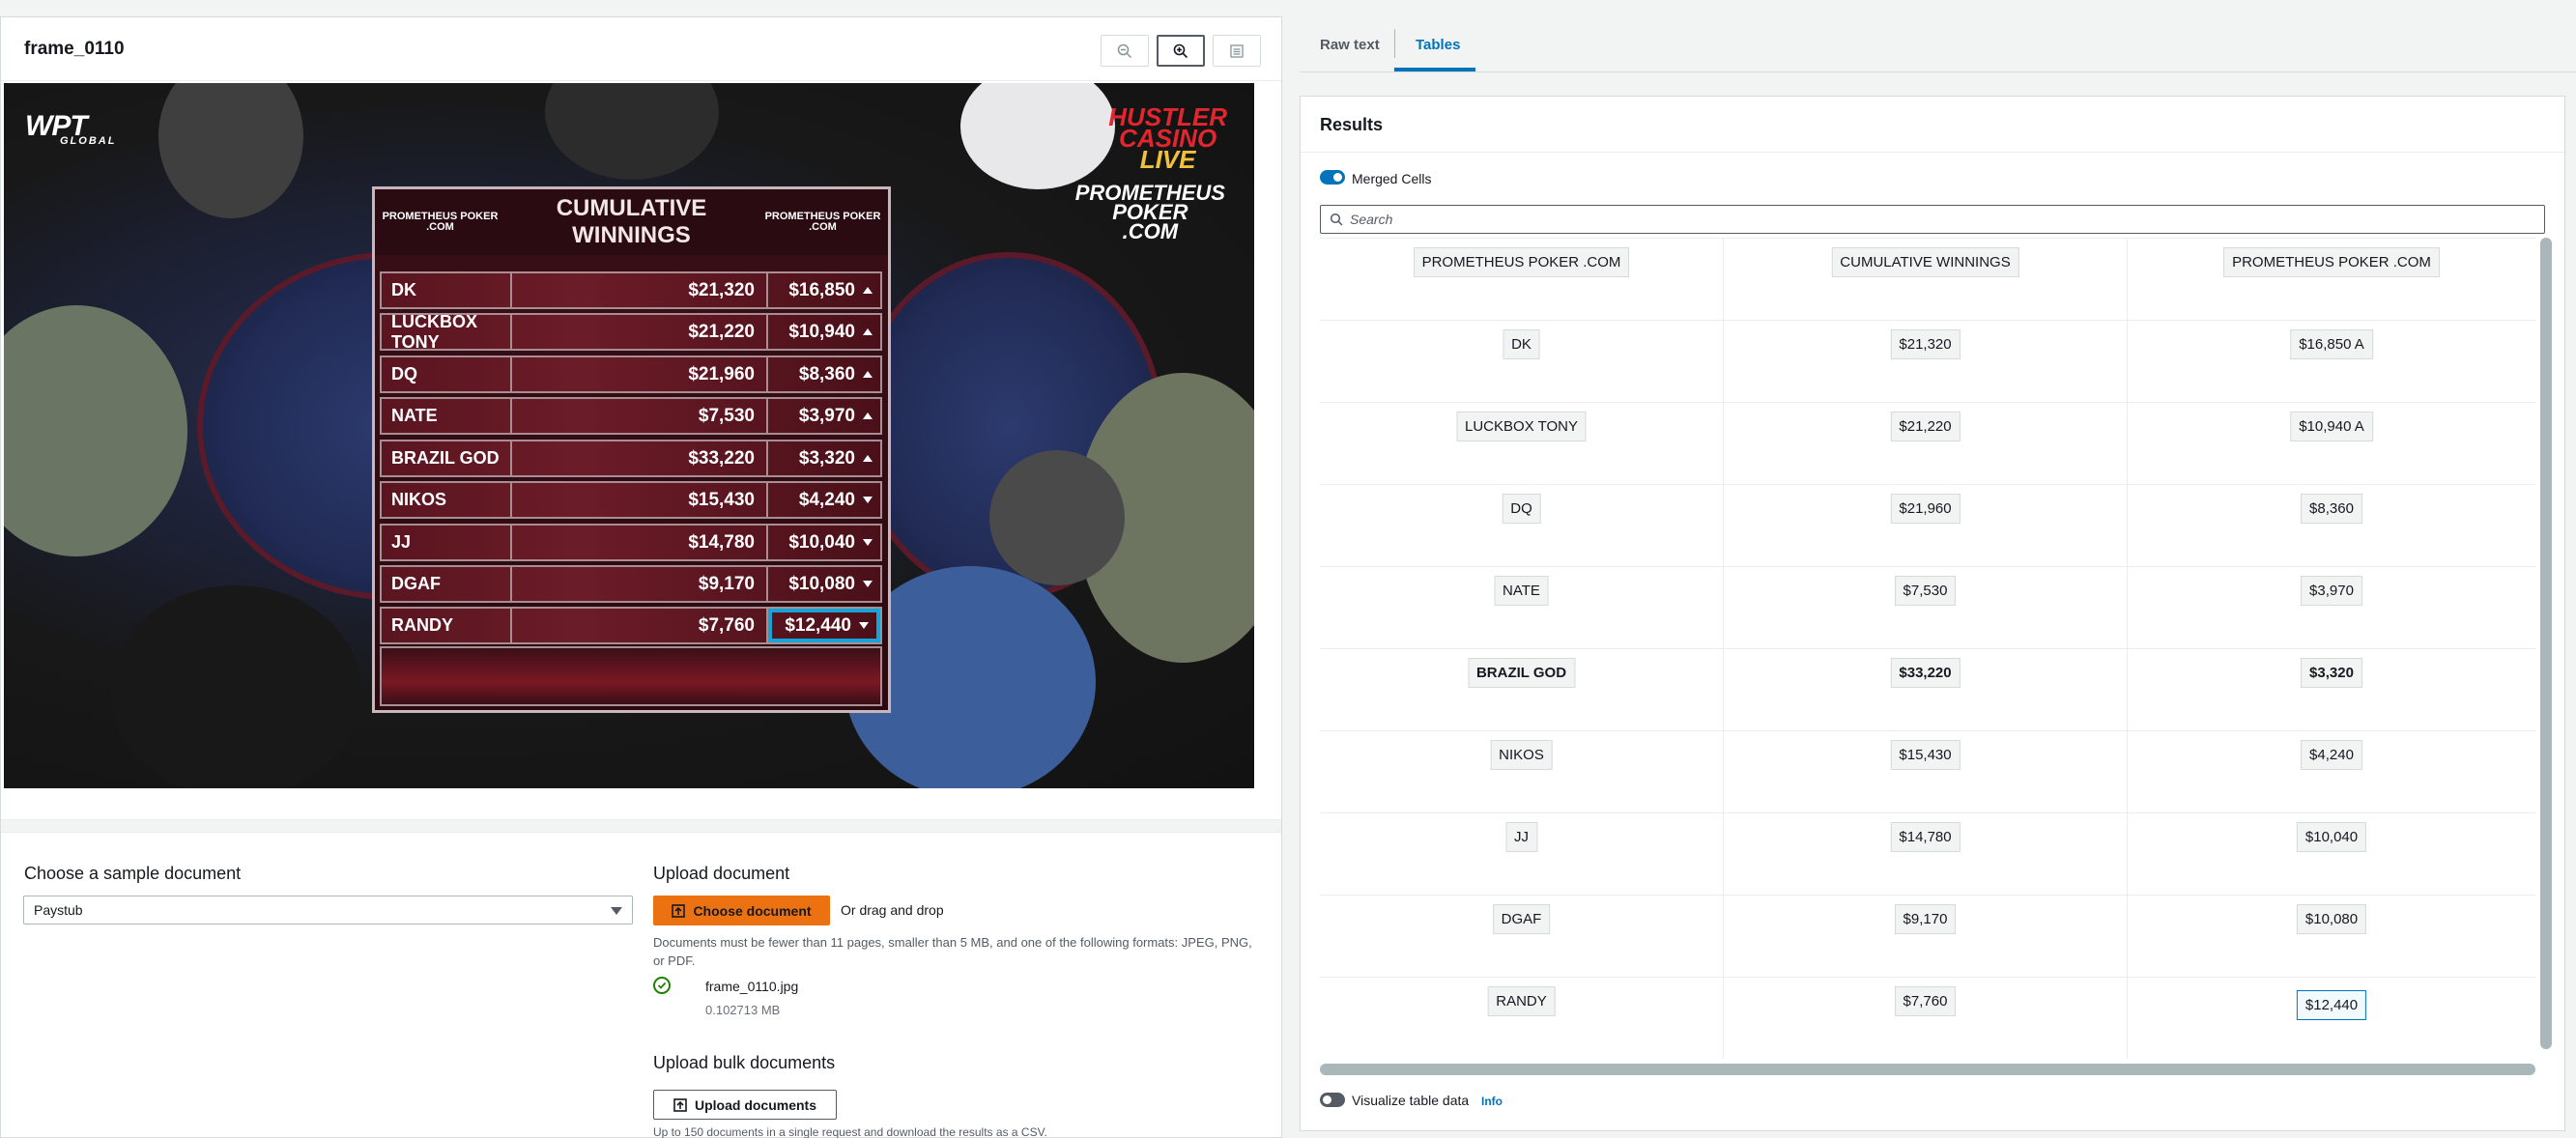 This screenshot has width=2576, height=1138. Describe the element at coordinates (1522, 1001) in the screenshot. I see `cell-value: RANDY` at that location.